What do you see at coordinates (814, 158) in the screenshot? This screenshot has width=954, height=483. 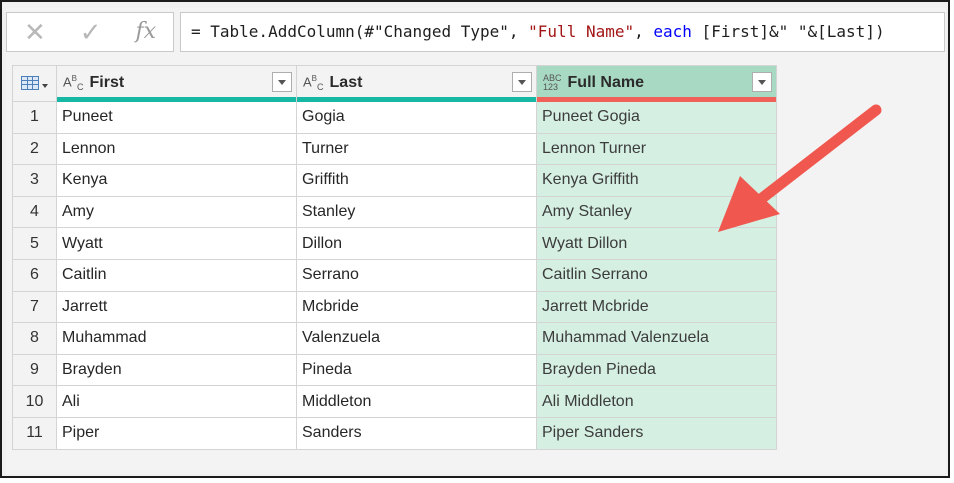 I see `arrow-shaft` at bounding box center [814, 158].